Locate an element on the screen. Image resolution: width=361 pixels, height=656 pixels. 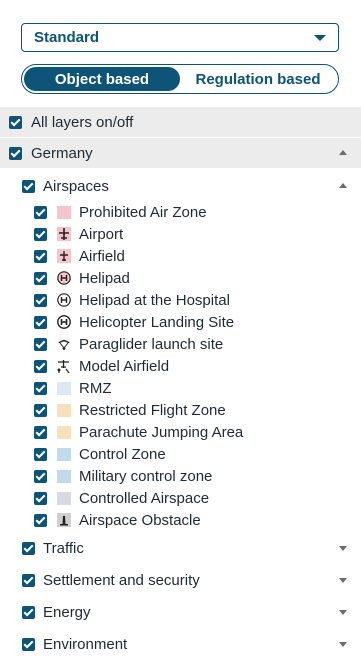
layer-label: Paraglider launch site is located at coordinates (151, 344).